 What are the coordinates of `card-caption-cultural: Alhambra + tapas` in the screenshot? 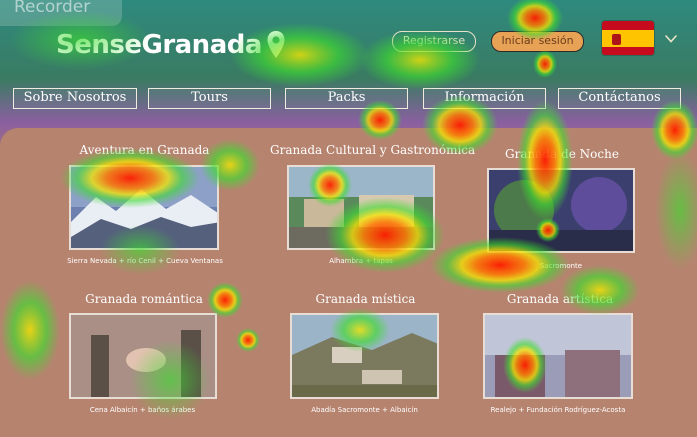 It's located at (361, 261).